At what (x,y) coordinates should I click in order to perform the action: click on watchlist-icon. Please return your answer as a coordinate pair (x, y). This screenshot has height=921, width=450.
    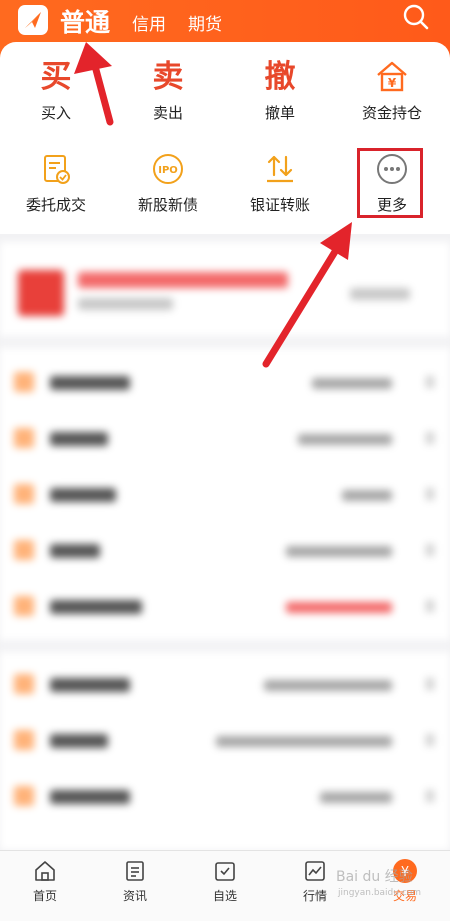
    Looking at the image, I should click on (225, 871).